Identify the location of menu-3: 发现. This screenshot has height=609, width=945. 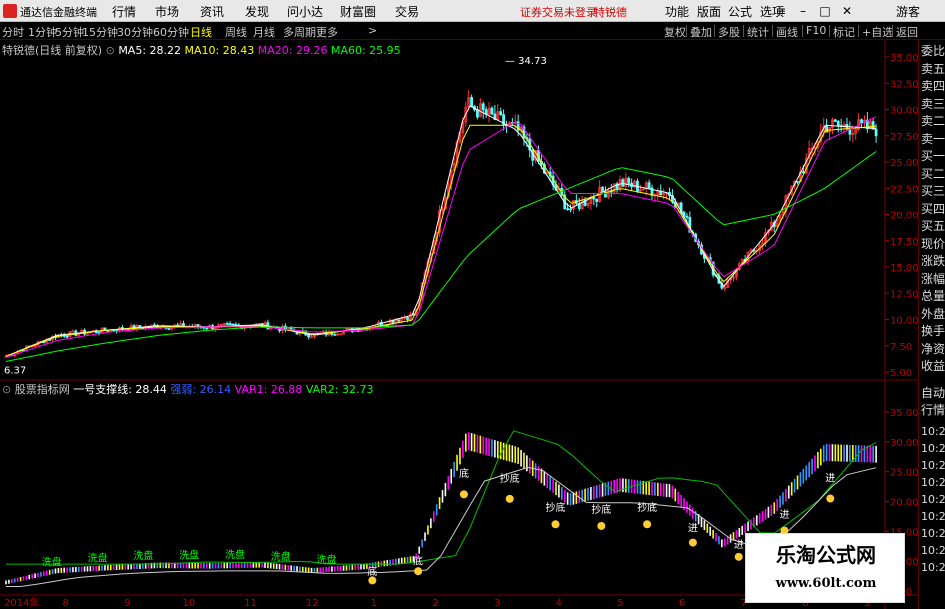
(257, 11).